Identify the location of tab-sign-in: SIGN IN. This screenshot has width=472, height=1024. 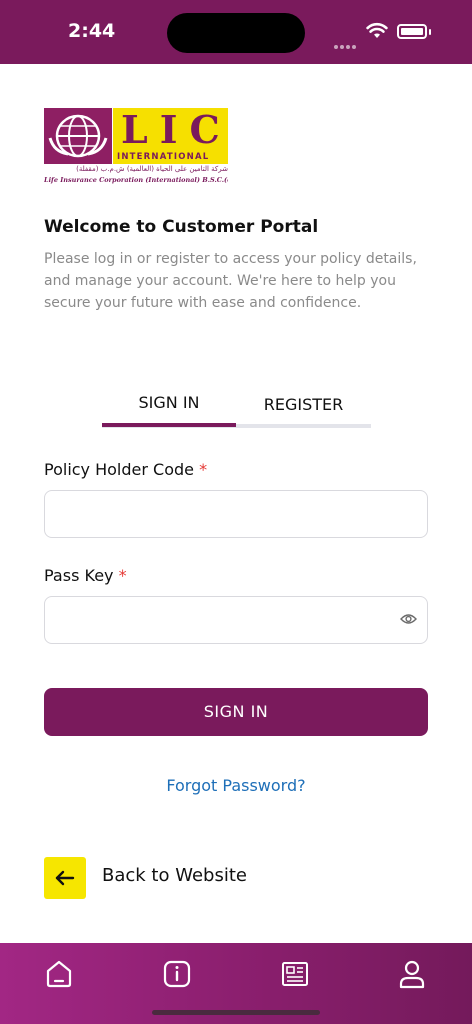
(169, 407).